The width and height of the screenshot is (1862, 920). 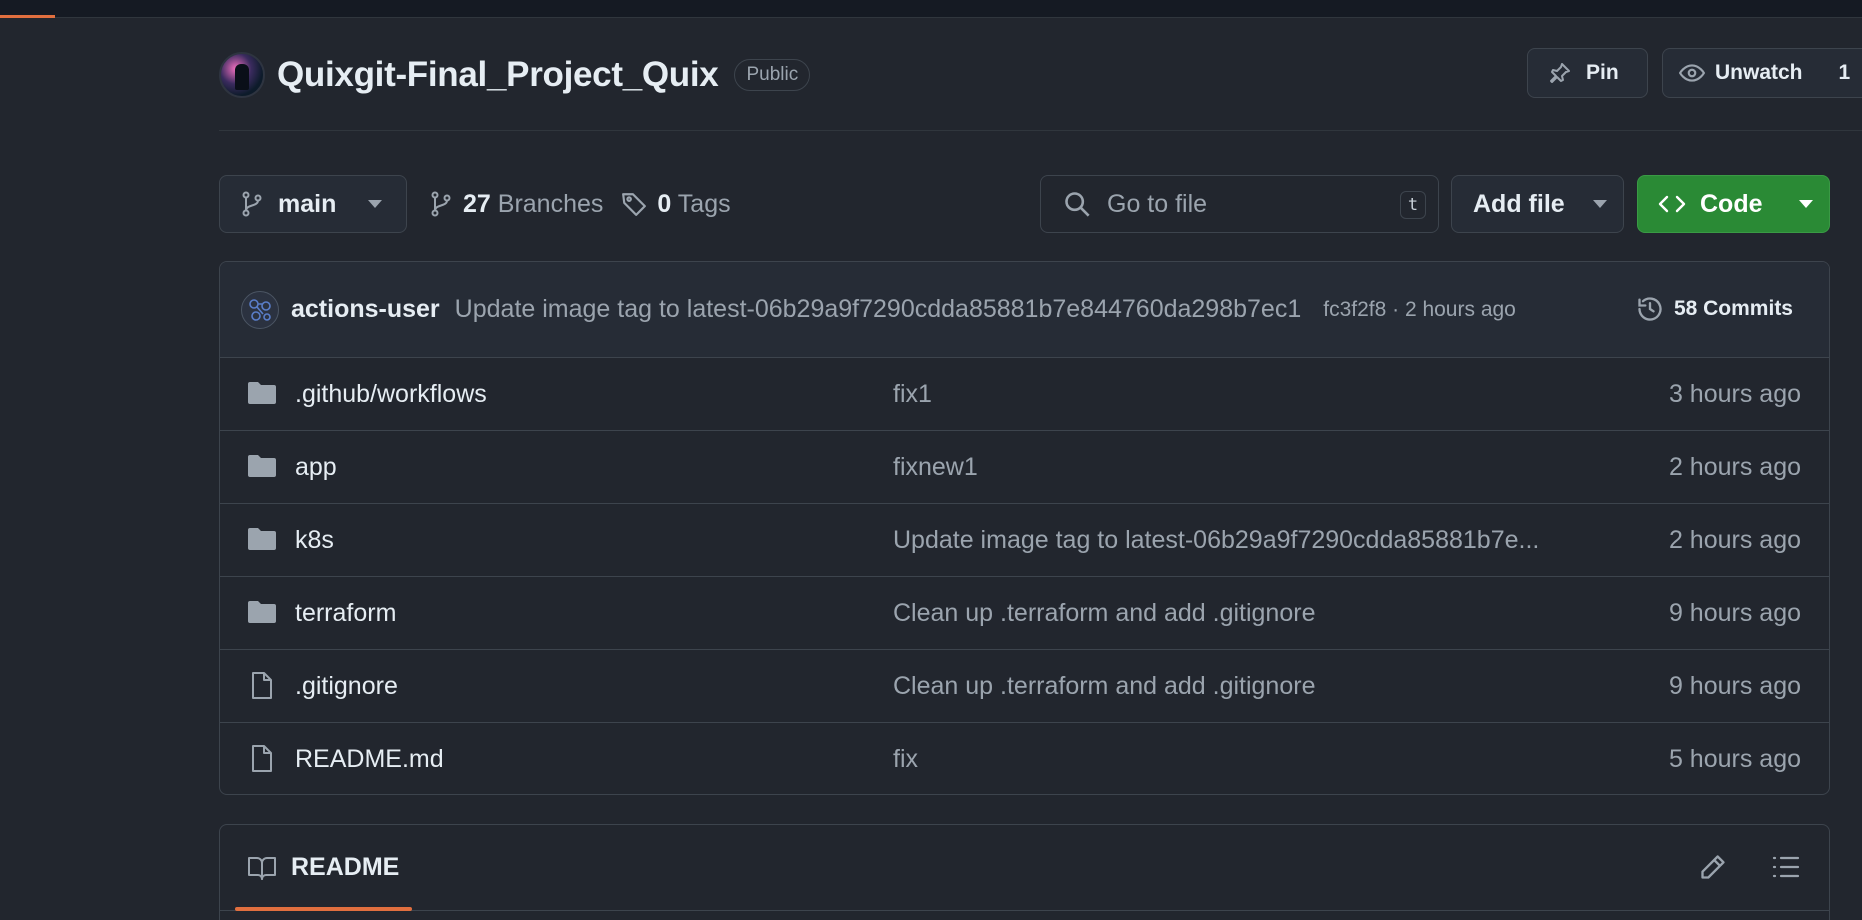 I want to click on branches-link: 27 Branches, so click(x=516, y=204).